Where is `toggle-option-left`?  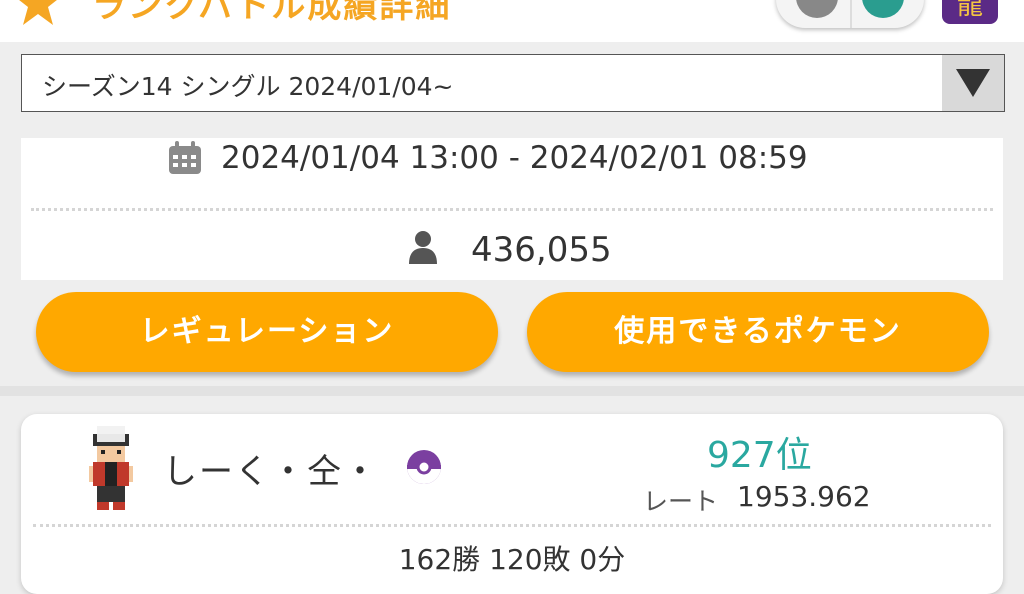
toggle-option-left is located at coordinates (817, 9).